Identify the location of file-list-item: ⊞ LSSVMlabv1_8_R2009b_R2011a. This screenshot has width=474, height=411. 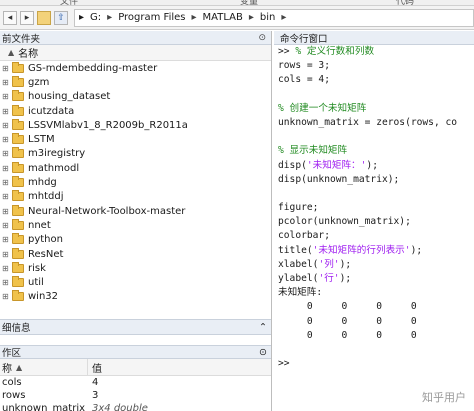
(135, 125).